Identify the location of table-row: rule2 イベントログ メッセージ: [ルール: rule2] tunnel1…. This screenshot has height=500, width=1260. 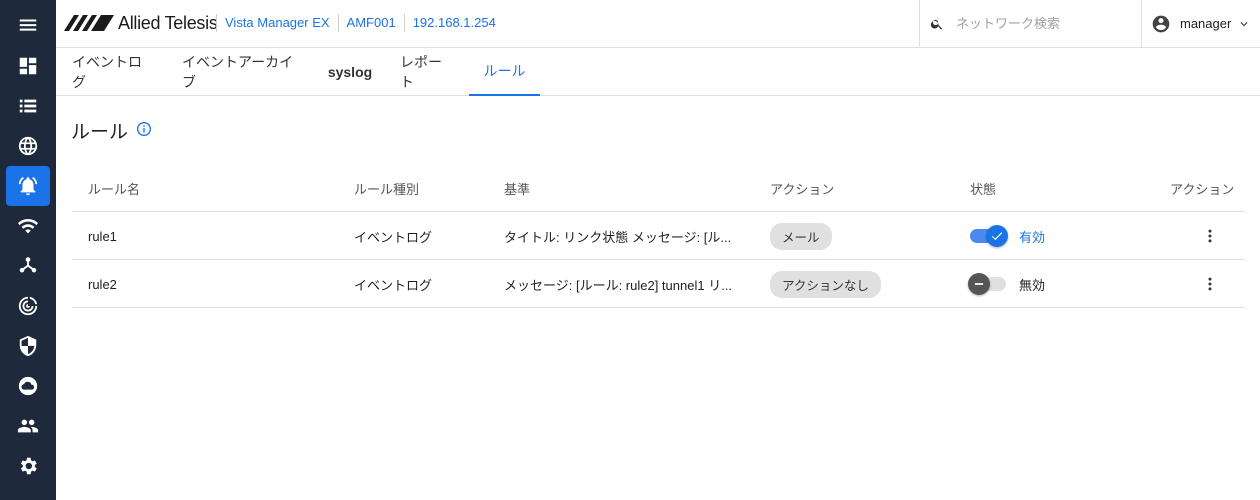
(658, 284).